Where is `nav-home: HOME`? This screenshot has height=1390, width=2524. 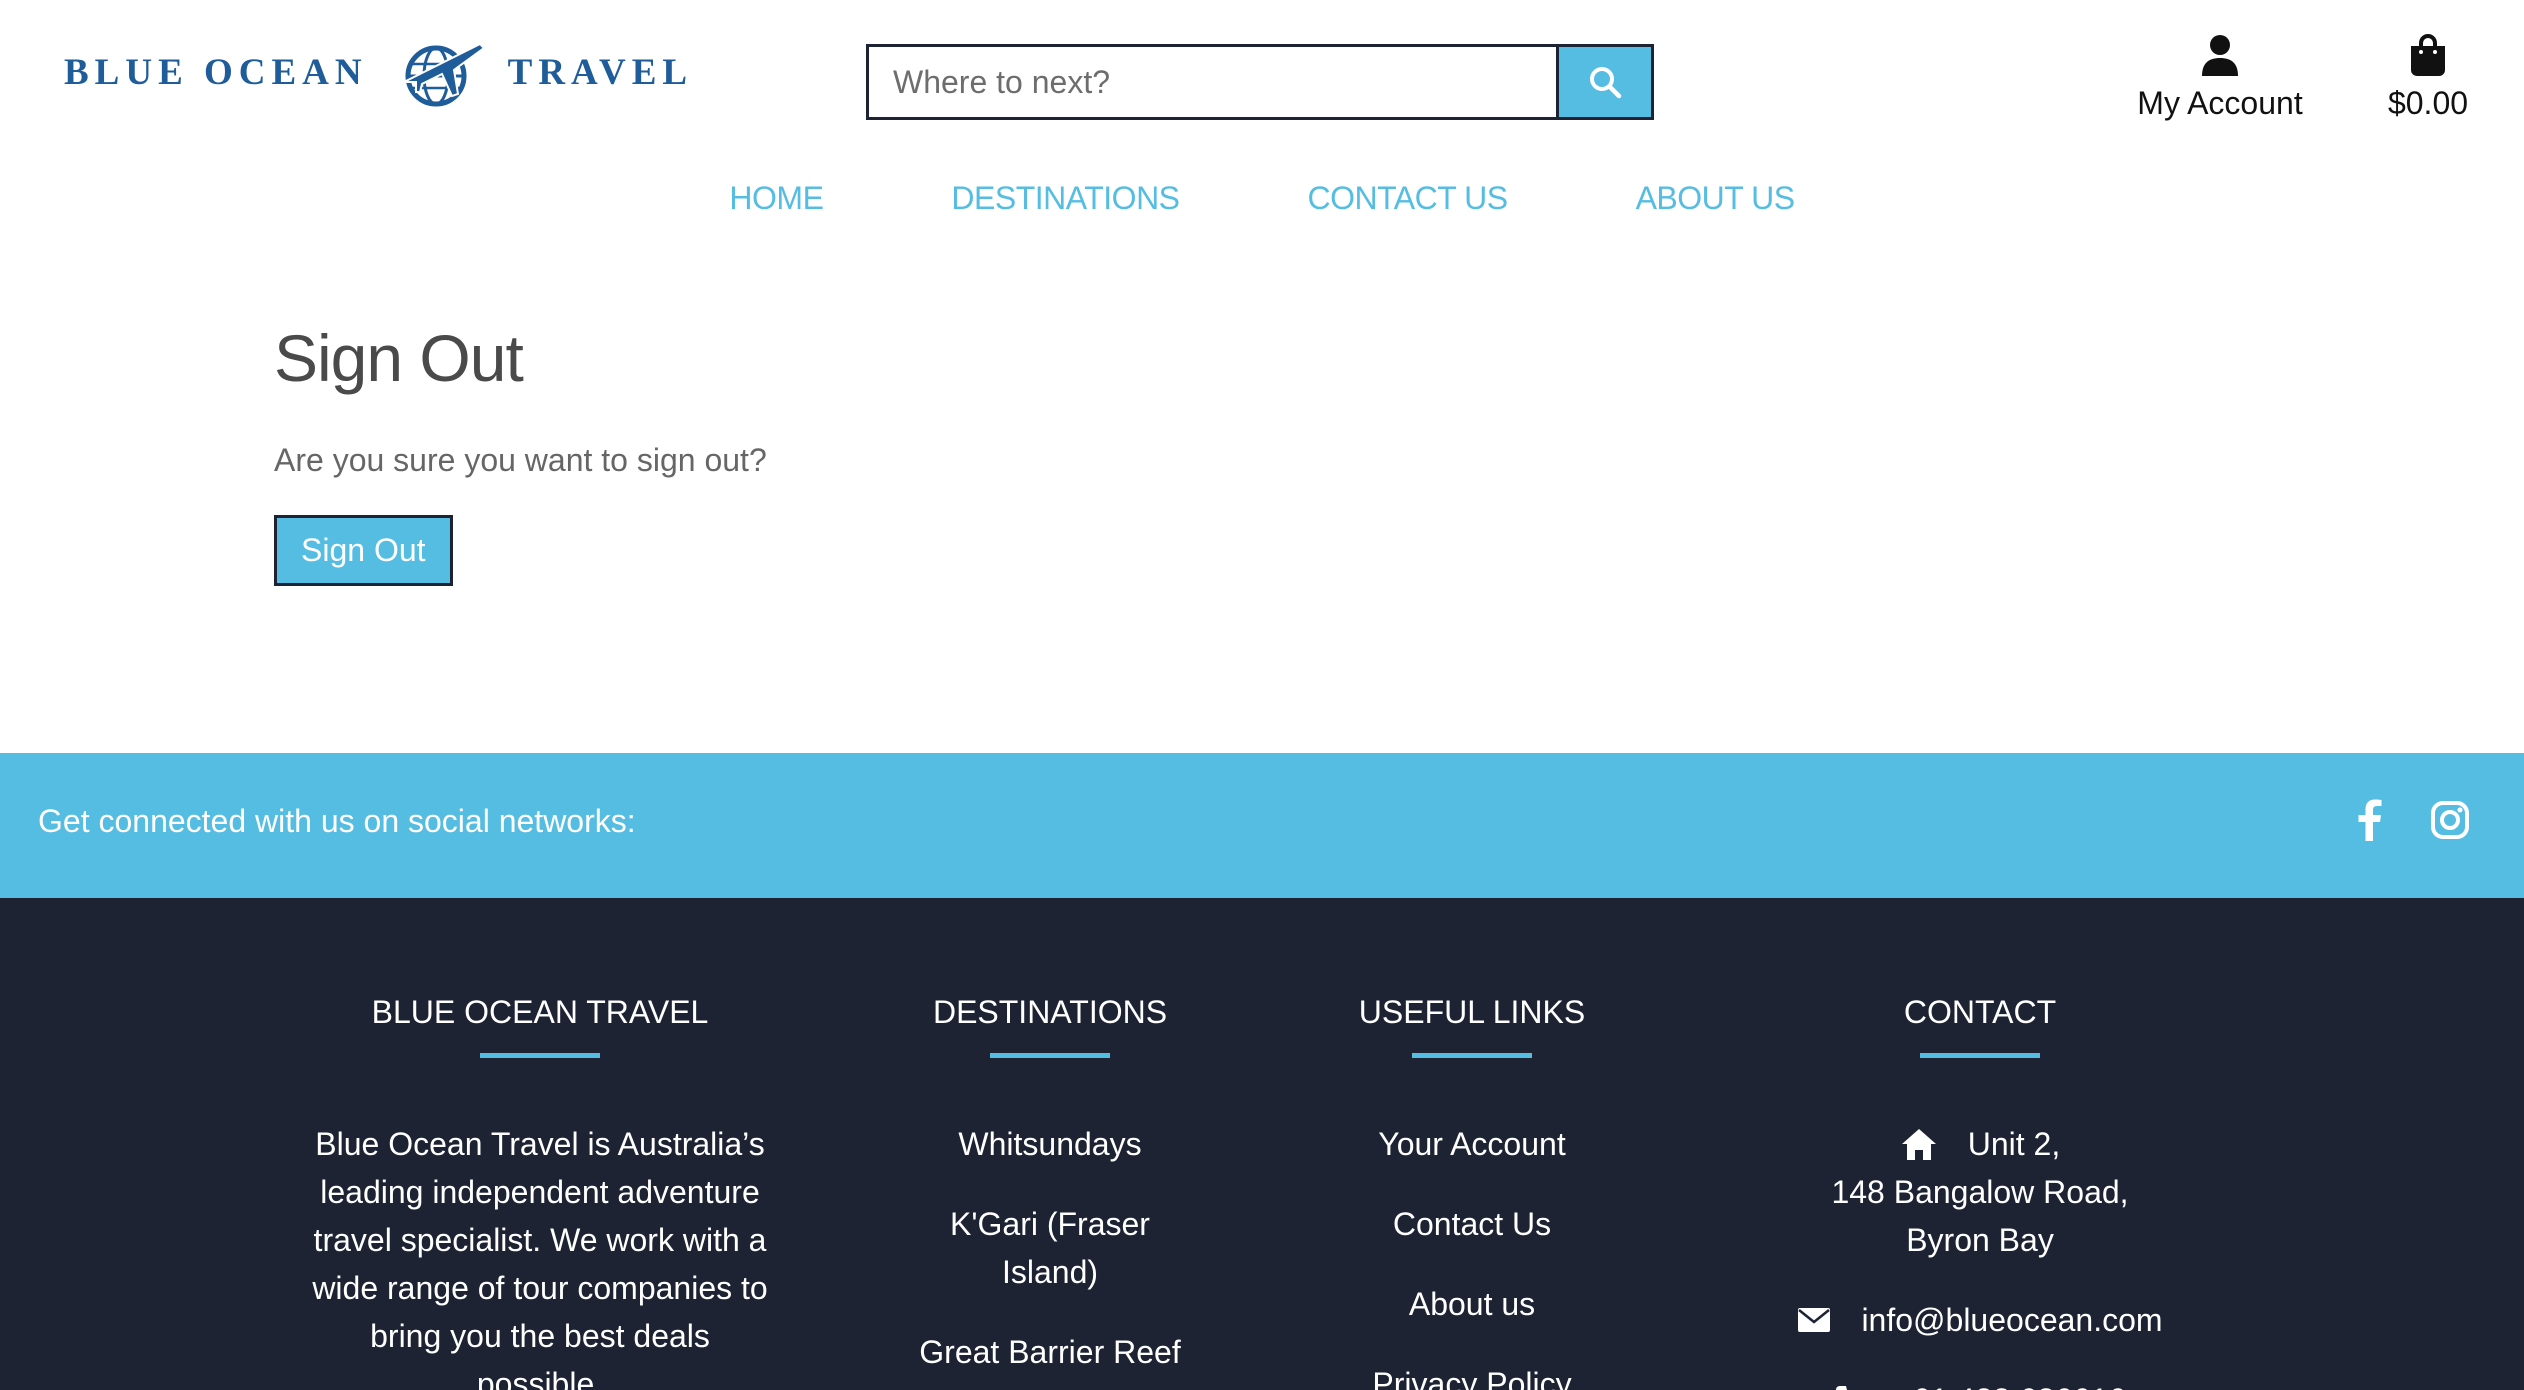 nav-home: HOME is located at coordinates (776, 198).